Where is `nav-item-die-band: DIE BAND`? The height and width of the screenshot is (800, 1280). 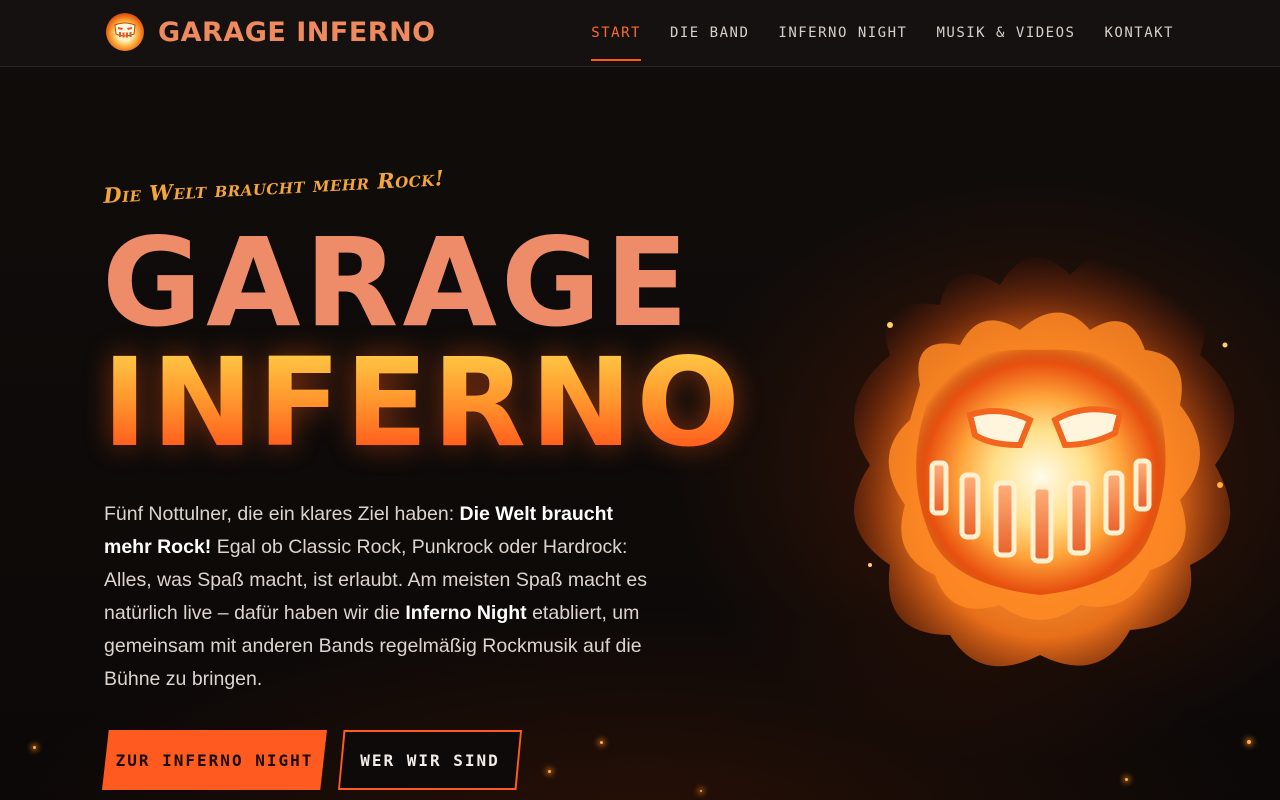 nav-item-die-band: DIE BAND is located at coordinates (709, 33).